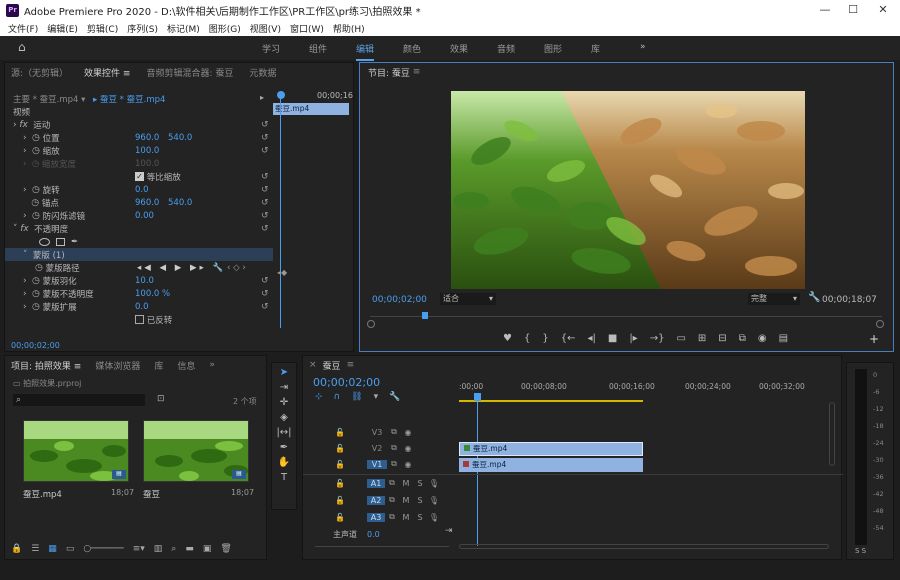  What do you see at coordinates (207, 549) in the screenshot?
I see `new-item-icon: ▣` at bounding box center [207, 549].